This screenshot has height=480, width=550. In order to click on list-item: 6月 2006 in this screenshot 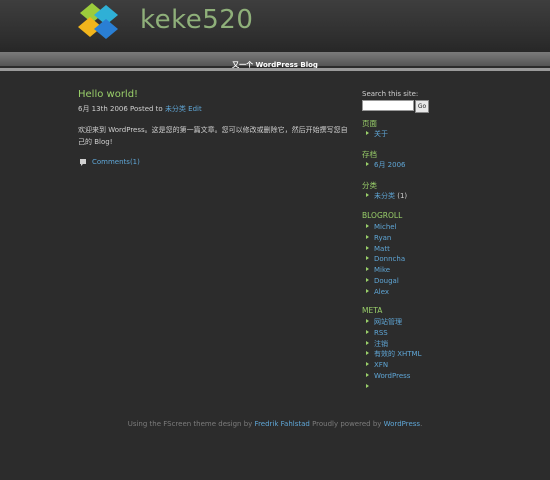, I will do `click(384, 165)`.